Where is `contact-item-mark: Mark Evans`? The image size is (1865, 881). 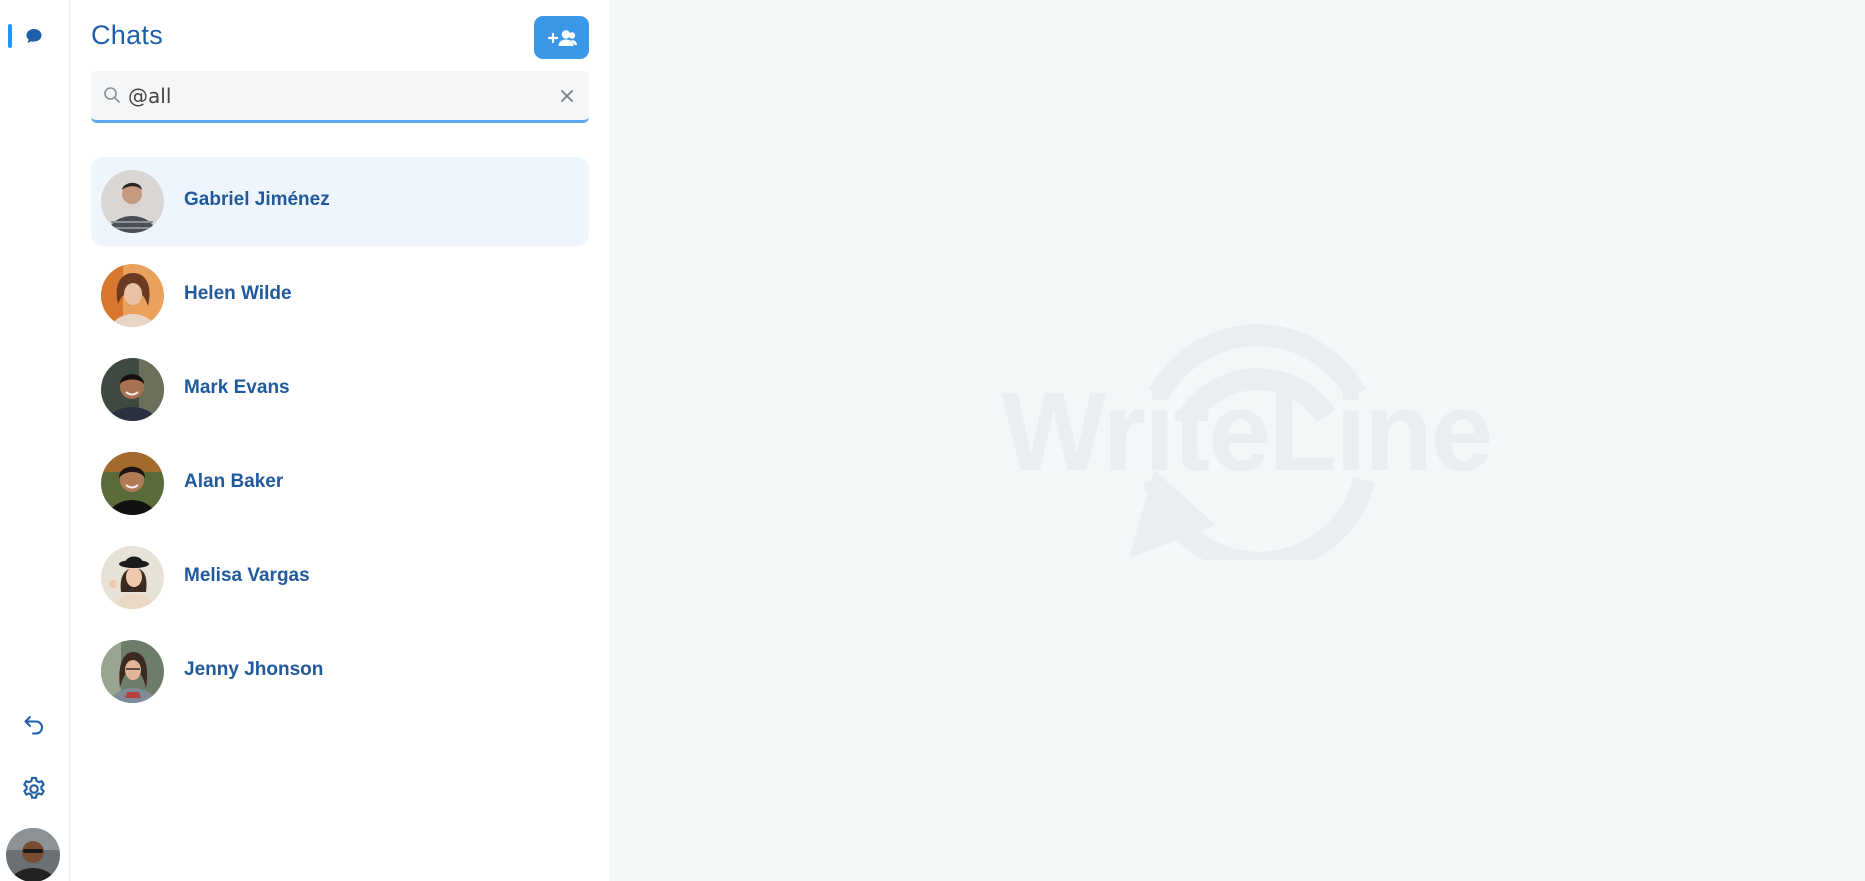 contact-item-mark: Mark Evans is located at coordinates (340, 389).